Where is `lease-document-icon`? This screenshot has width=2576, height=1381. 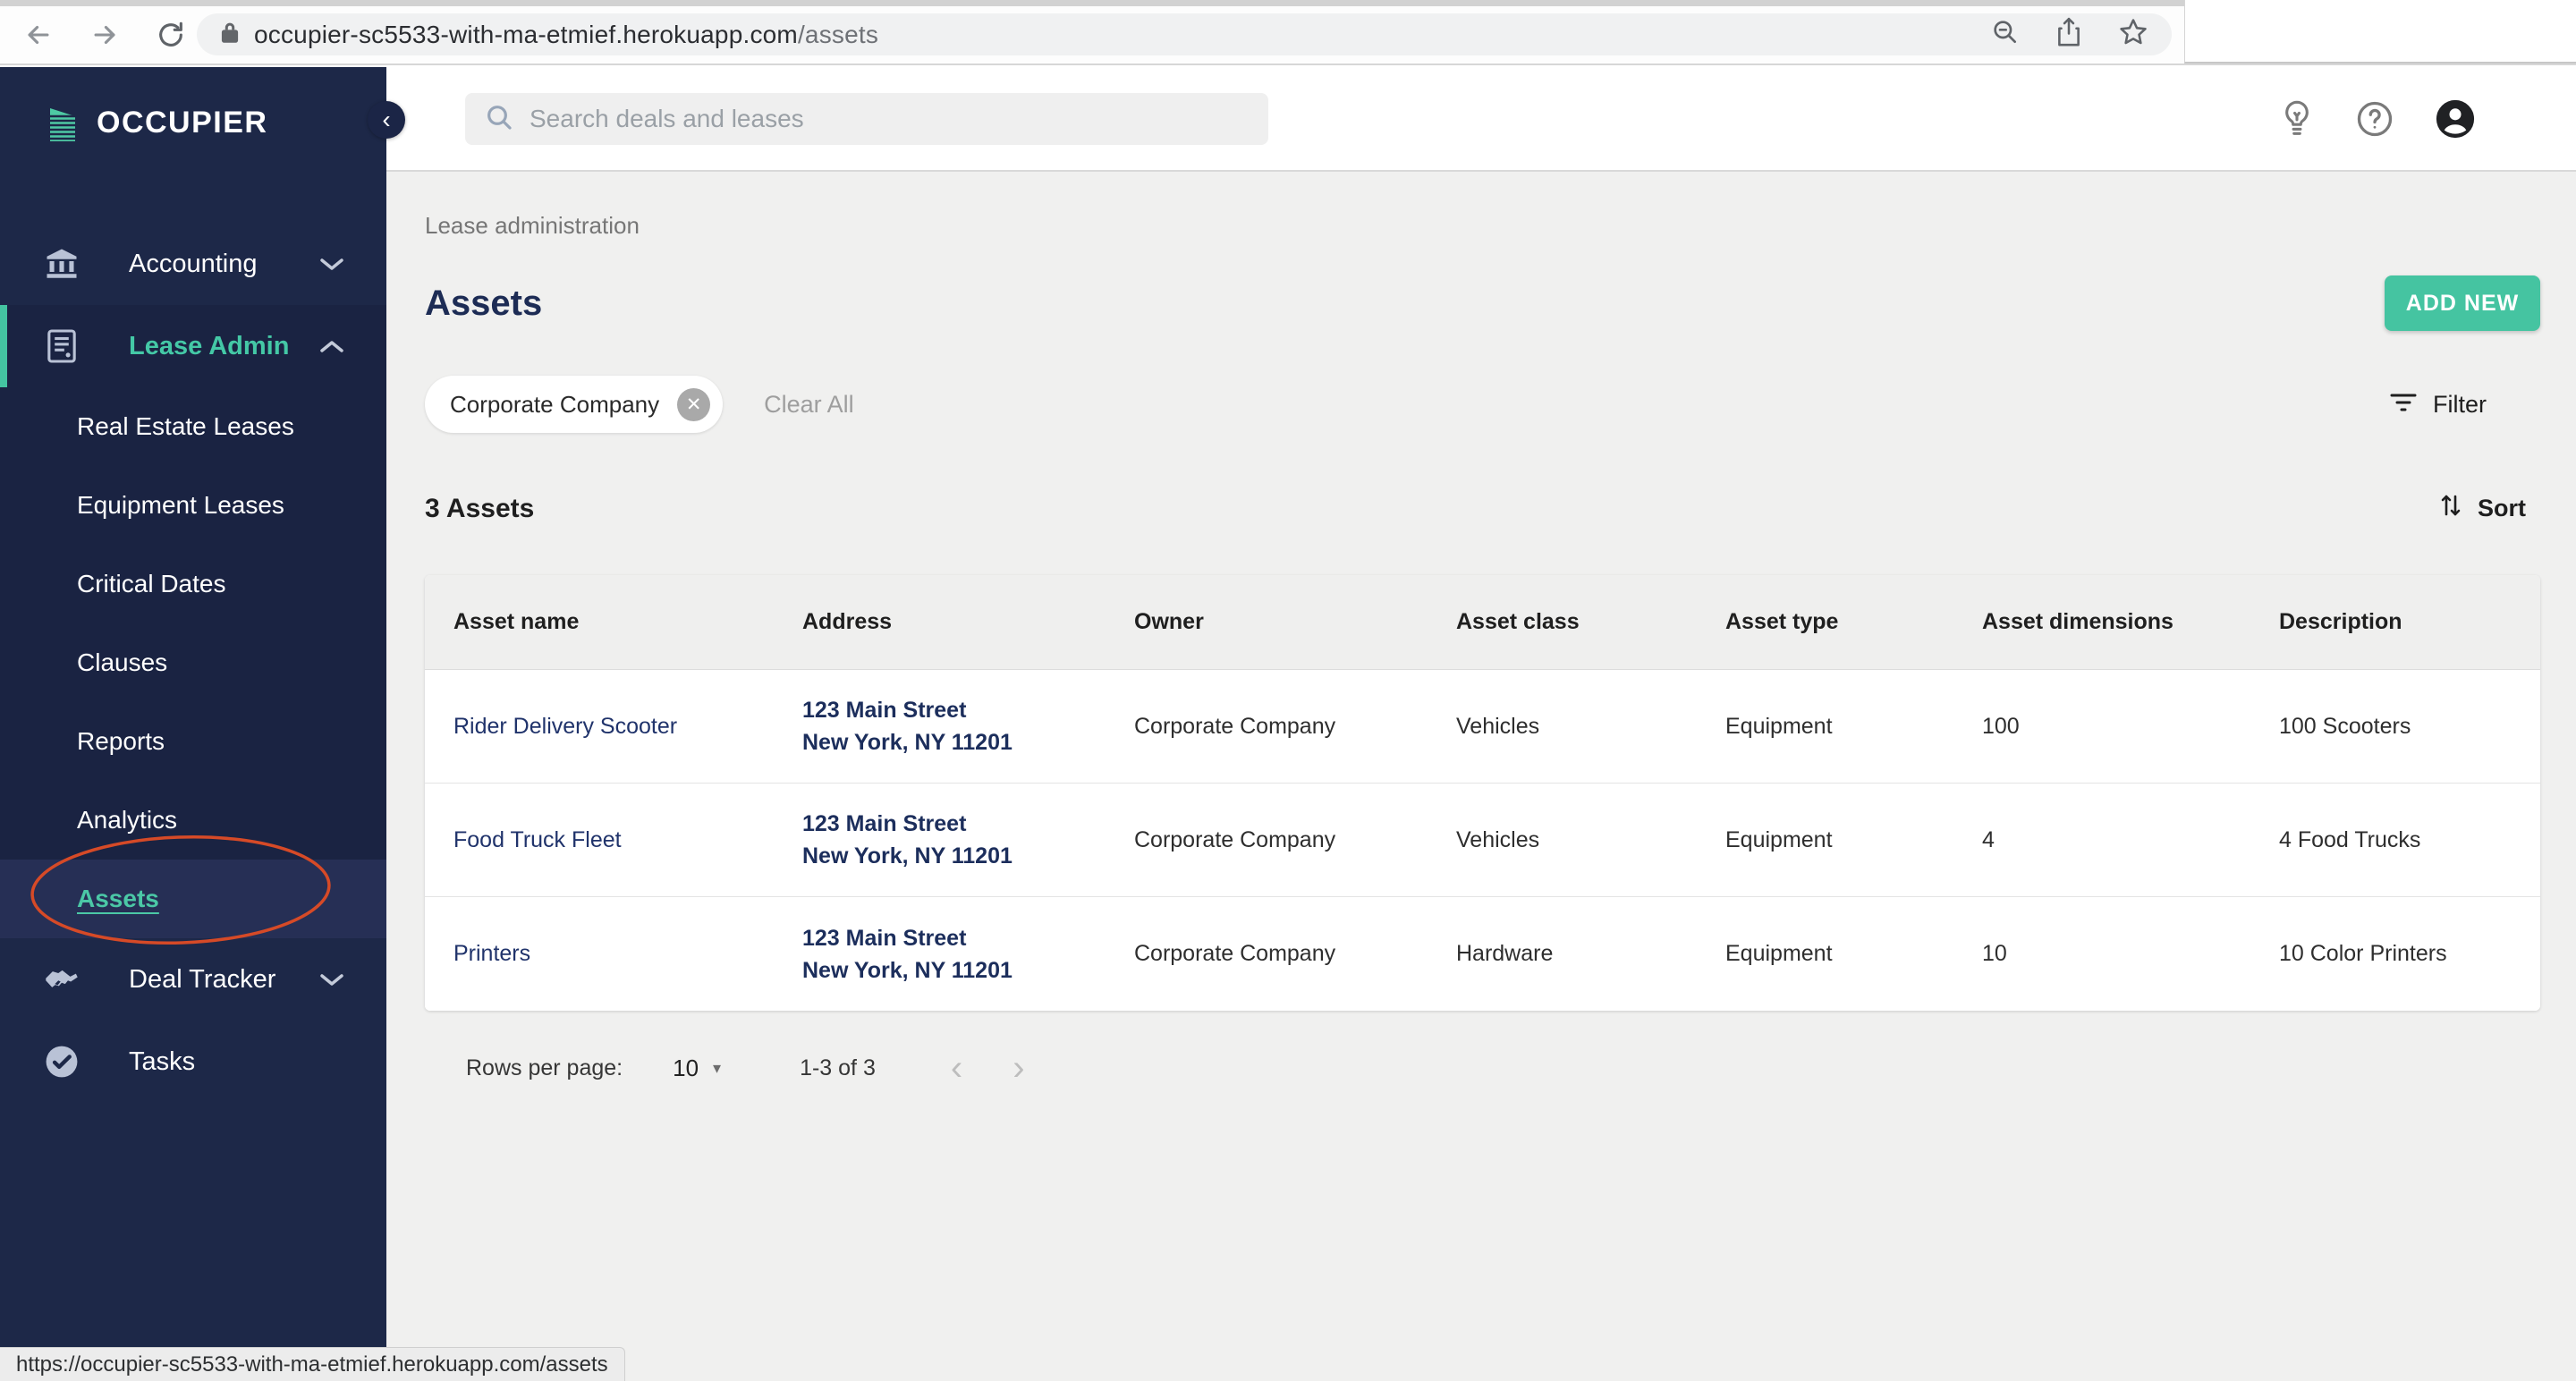
lease-document-icon is located at coordinates (62, 346).